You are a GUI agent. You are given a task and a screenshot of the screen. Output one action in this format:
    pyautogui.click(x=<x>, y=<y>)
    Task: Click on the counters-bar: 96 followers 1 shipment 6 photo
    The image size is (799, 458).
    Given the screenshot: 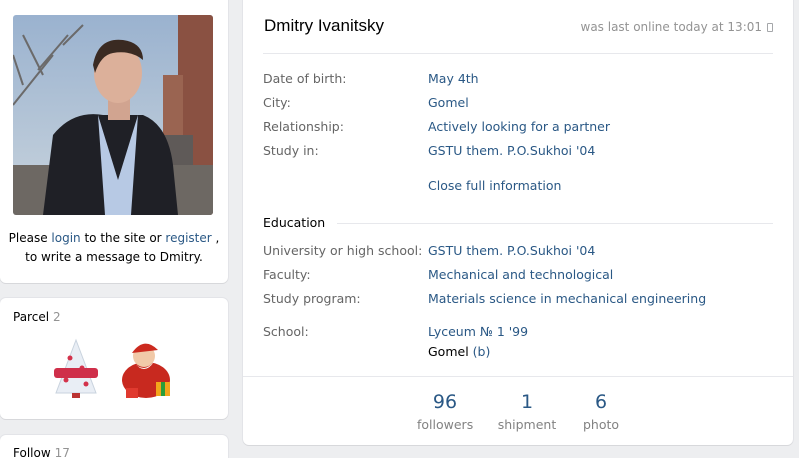 What is the action you would take?
    pyautogui.click(x=518, y=410)
    